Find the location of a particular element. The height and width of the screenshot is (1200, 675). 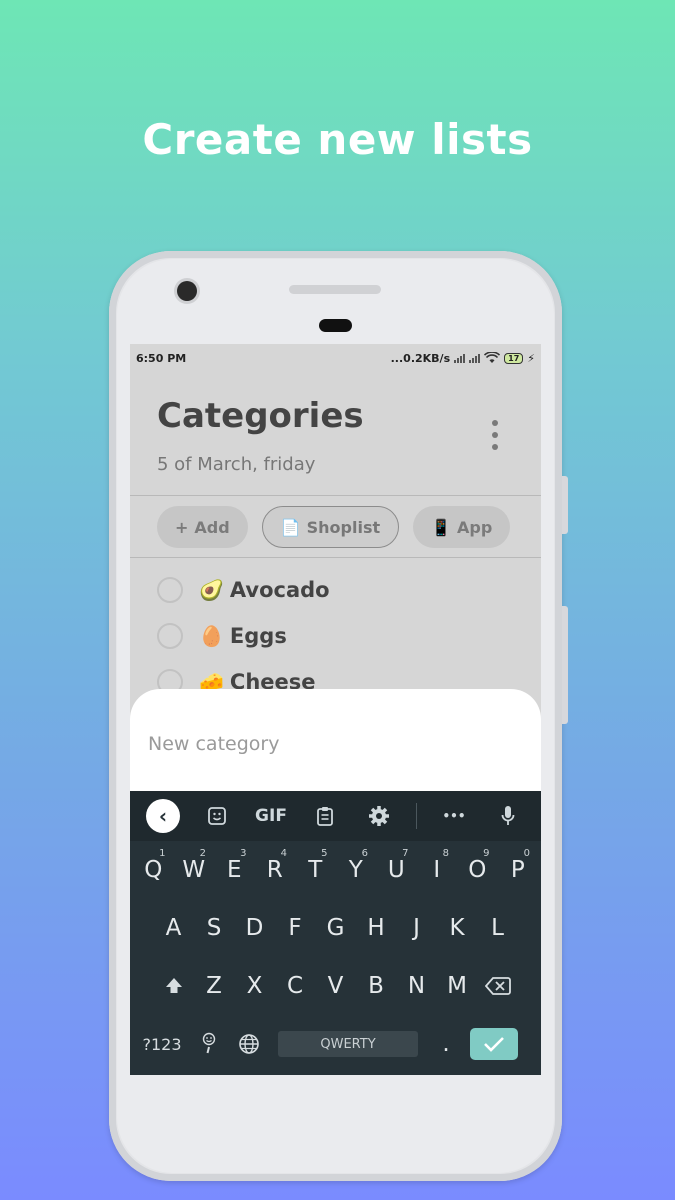

key-p: P0 is located at coordinates (518, 870).